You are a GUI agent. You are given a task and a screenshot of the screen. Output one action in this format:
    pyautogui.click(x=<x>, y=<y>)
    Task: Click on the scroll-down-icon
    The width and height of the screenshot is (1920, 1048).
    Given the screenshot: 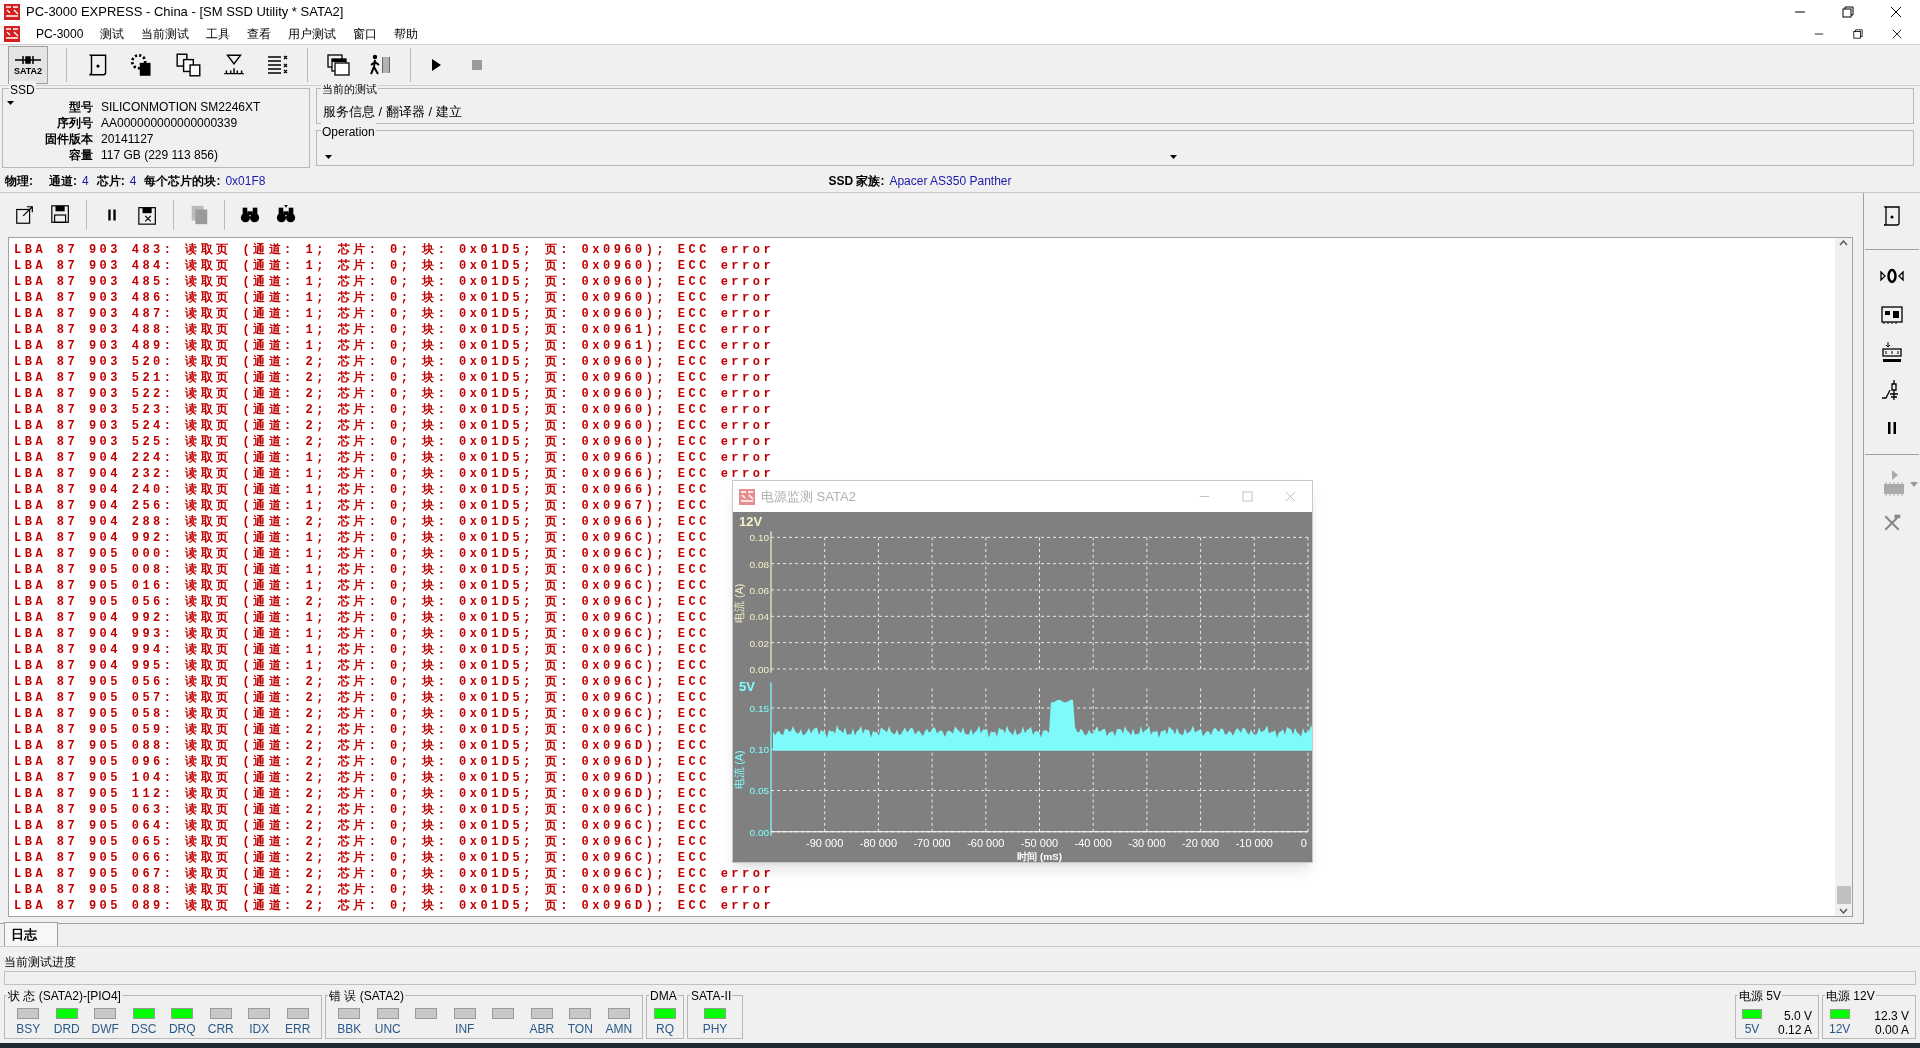 What is the action you would take?
    pyautogui.click(x=1843, y=911)
    